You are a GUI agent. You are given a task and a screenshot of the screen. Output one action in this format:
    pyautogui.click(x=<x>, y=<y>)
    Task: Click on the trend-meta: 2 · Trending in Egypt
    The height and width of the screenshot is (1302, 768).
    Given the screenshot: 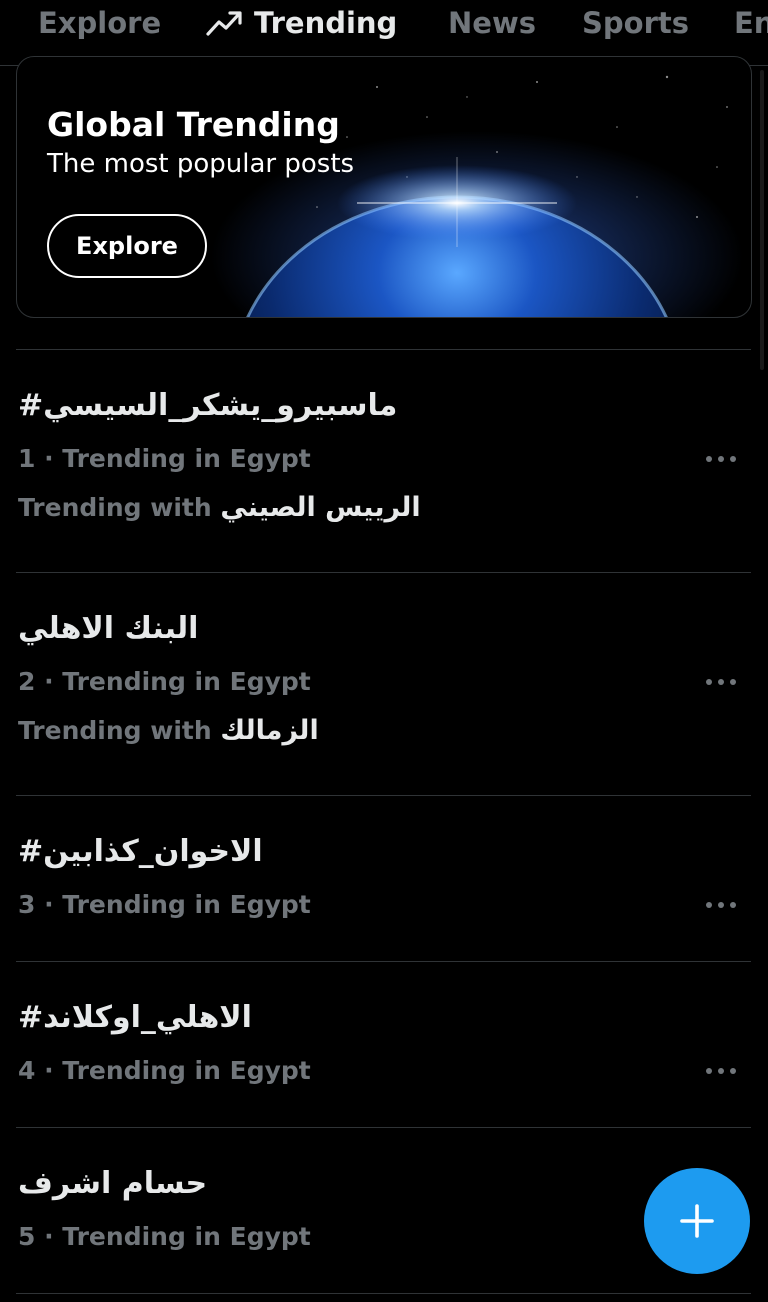 What is the action you would take?
    pyautogui.click(x=164, y=681)
    